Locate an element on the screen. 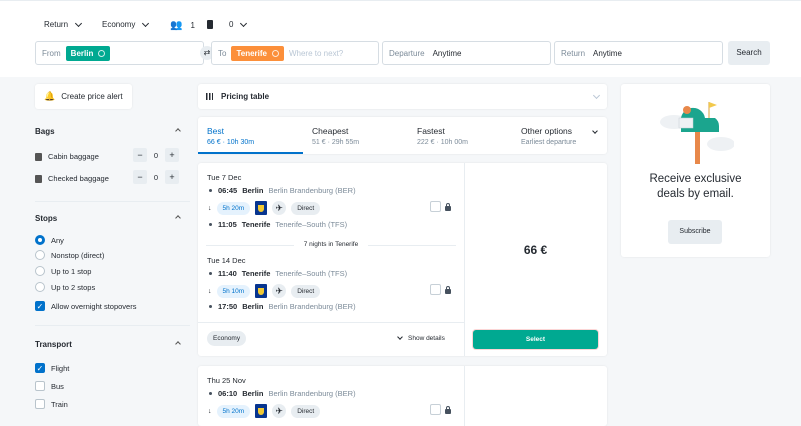 The width and height of the screenshot is (801, 426). subscribe-button: Subscribe is located at coordinates (695, 232).